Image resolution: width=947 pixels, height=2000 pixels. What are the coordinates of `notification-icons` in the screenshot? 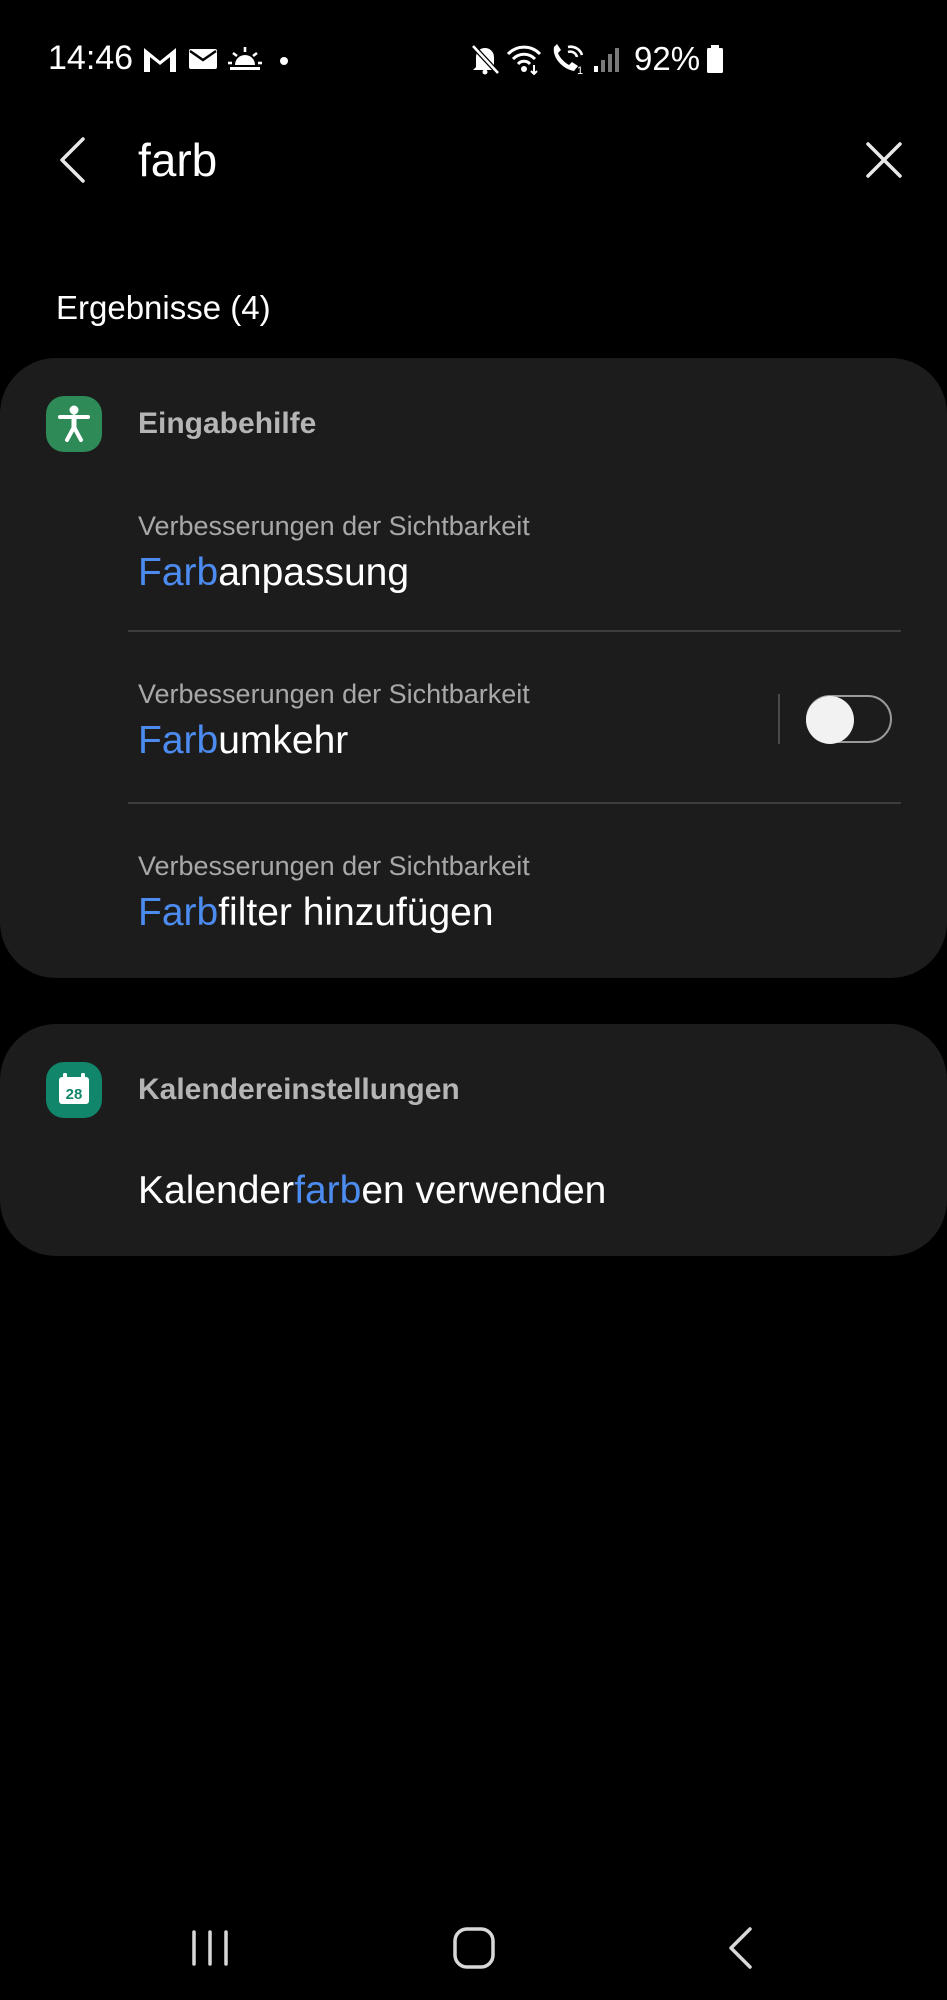 It's located at (217, 59).